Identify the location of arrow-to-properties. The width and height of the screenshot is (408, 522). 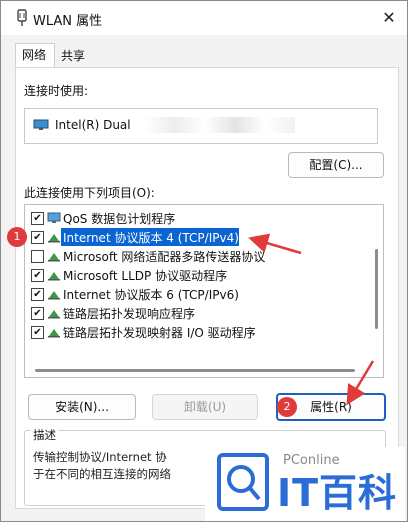
(360, 383).